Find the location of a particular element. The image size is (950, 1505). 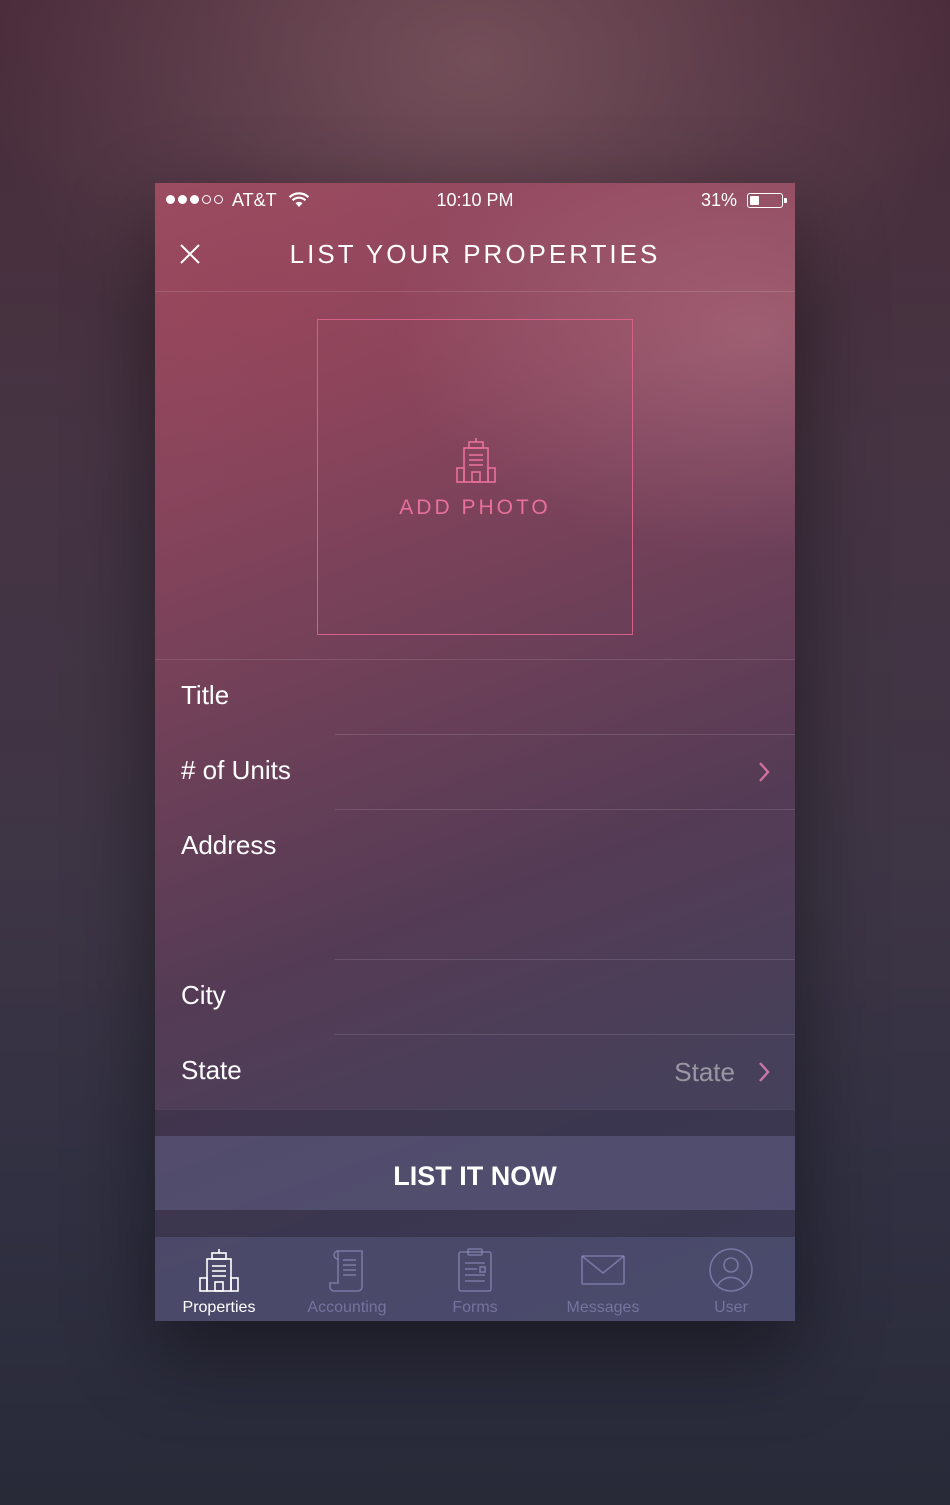

nav-bar: LIST YOUR PROPERTIES is located at coordinates (475, 255).